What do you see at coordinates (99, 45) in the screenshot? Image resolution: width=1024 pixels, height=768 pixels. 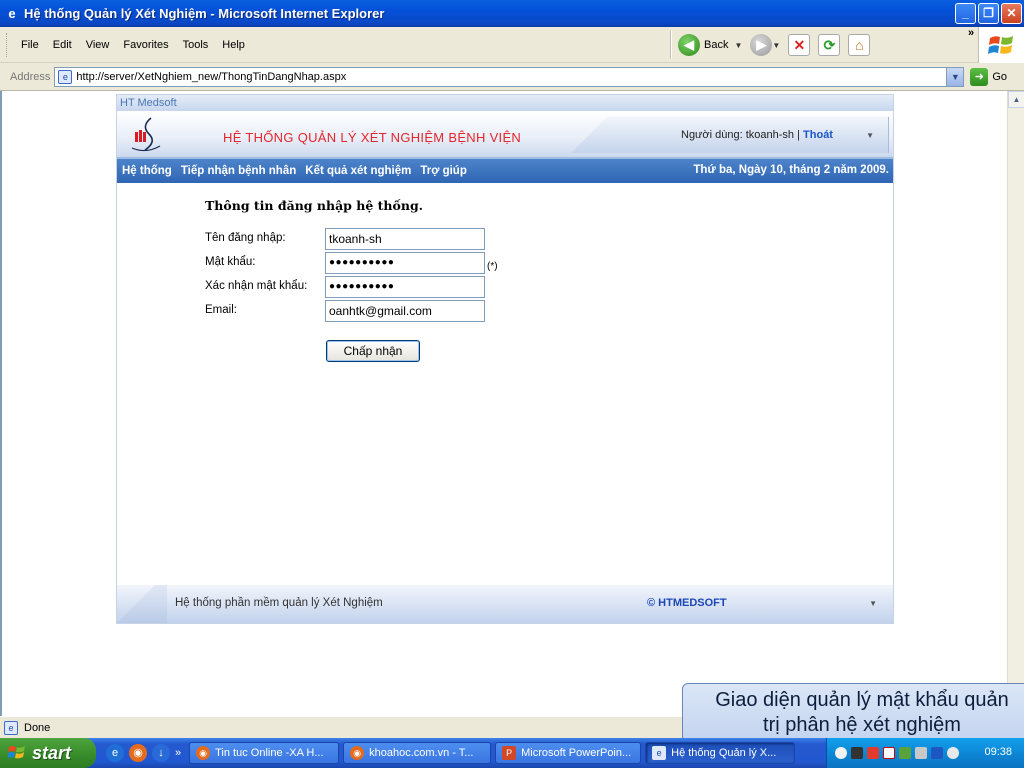 I see `menu-view: View` at bounding box center [99, 45].